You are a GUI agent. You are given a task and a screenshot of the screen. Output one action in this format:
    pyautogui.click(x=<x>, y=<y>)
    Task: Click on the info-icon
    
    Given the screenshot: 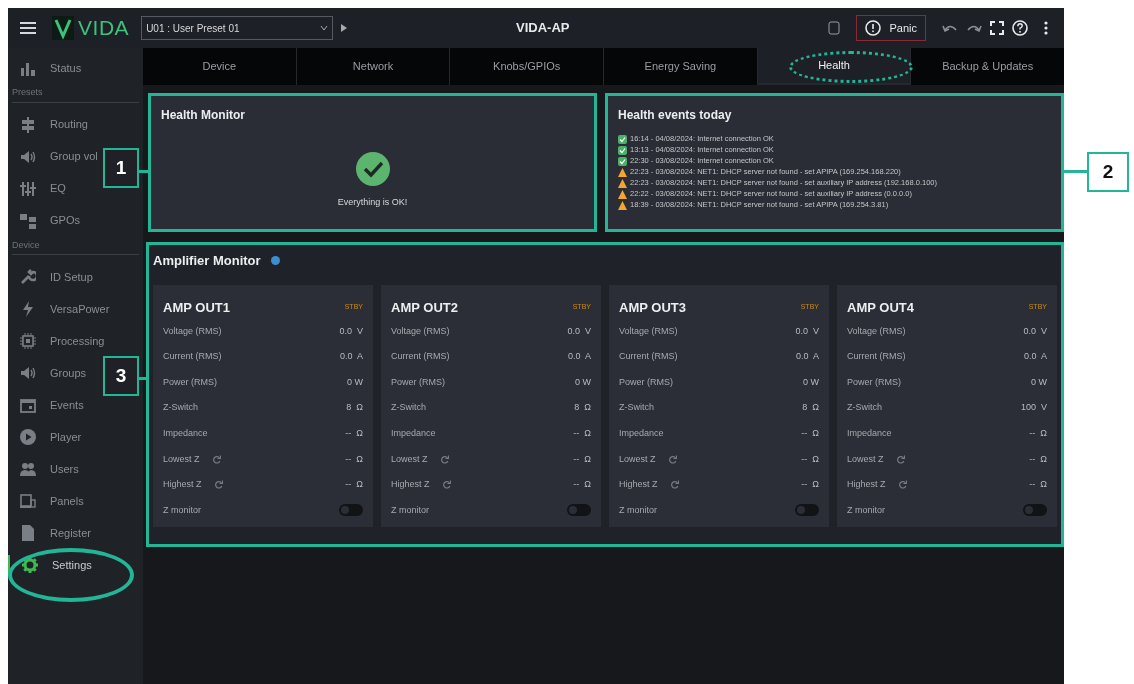 What is the action you would take?
    pyautogui.click(x=275, y=261)
    